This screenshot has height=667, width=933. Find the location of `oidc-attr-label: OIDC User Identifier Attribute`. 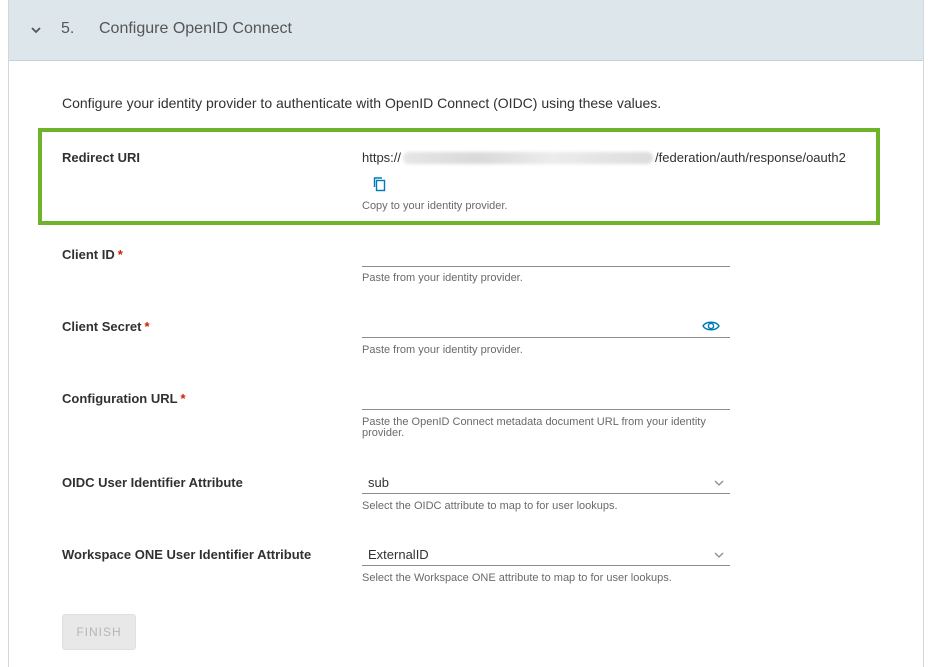

oidc-attr-label: OIDC User Identifier Attribute is located at coordinates (152, 482).